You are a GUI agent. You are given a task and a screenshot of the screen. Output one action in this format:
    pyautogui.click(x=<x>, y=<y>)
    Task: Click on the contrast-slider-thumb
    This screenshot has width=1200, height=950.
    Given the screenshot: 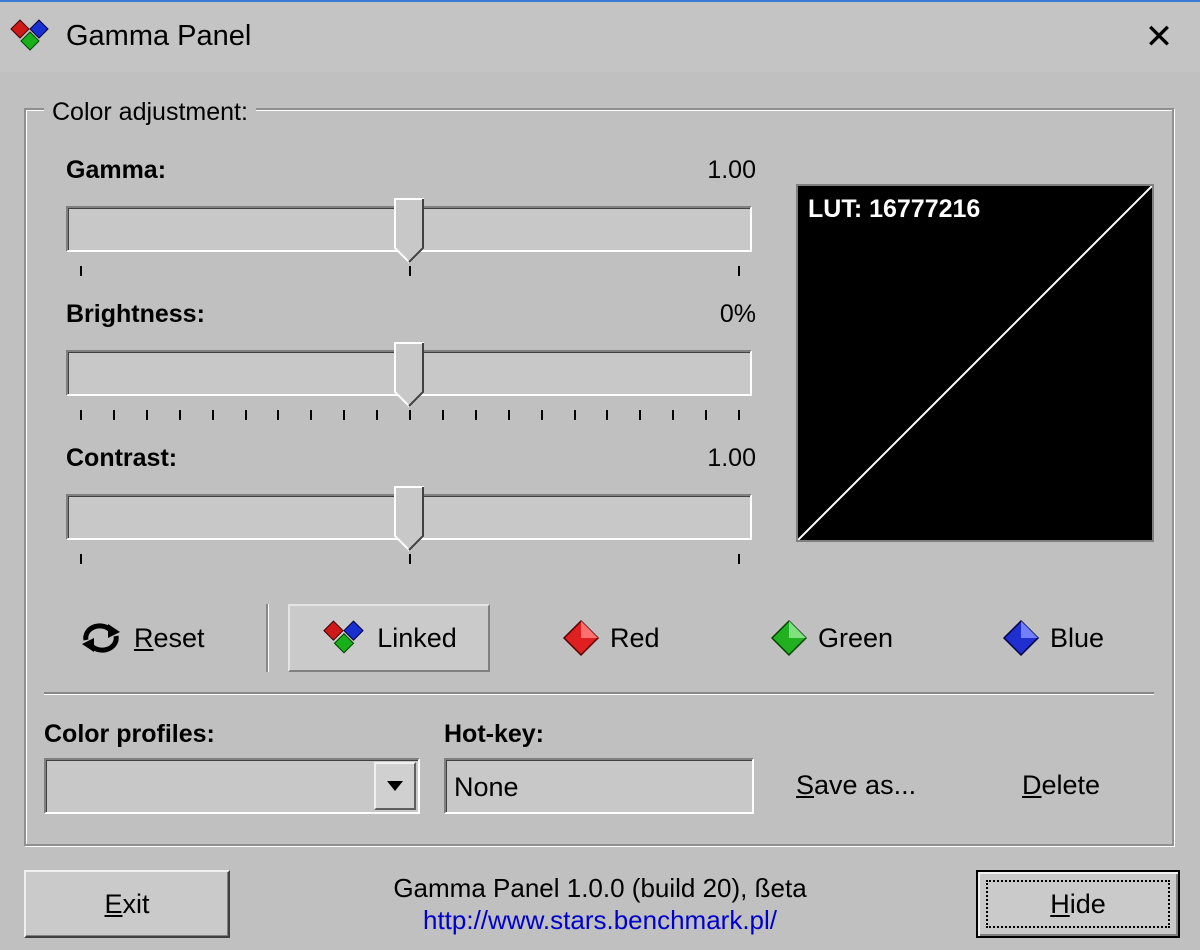 What is the action you would take?
    pyautogui.click(x=409, y=519)
    